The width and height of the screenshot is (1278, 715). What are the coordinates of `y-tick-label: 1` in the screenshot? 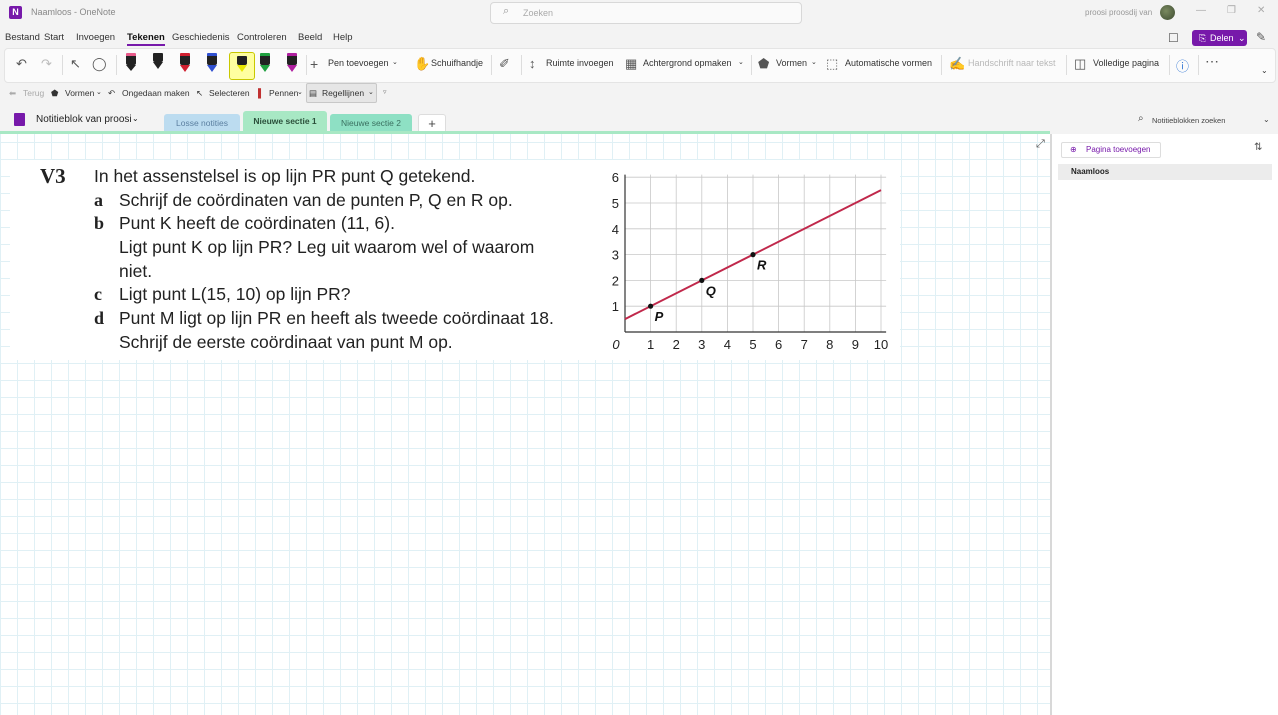 It's located at (615, 306).